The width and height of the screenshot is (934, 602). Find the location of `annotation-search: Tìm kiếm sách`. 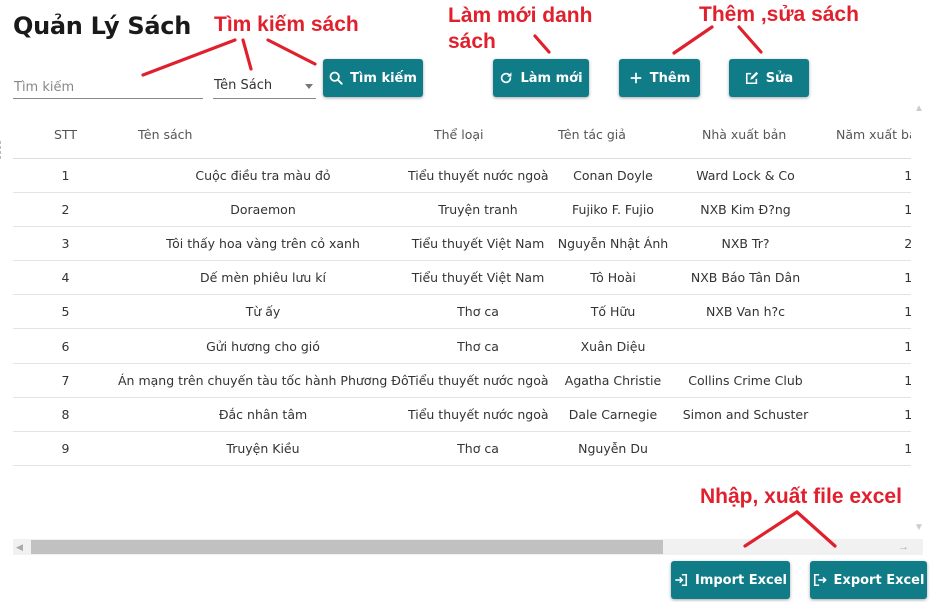

annotation-search: Tìm kiếm sách is located at coordinates (286, 24).